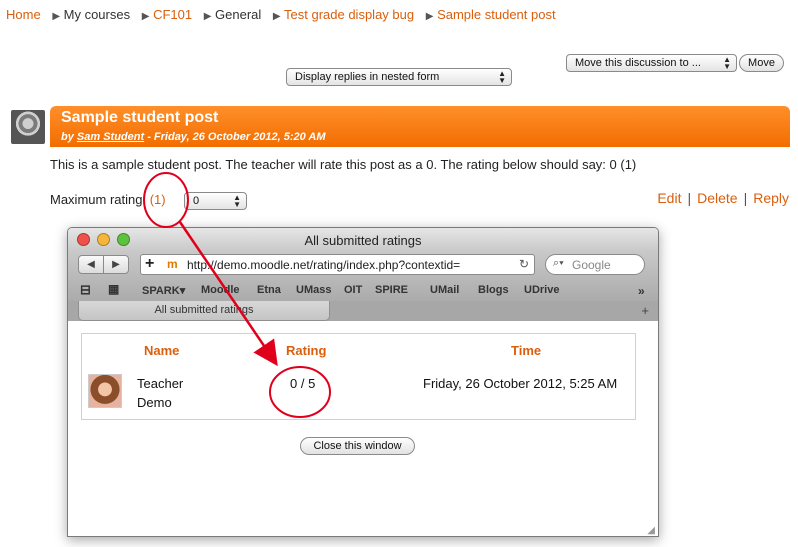 The height and width of the screenshot is (547, 798). What do you see at coordinates (493, 290) in the screenshot?
I see `bookmark-item: Blogs` at bounding box center [493, 290].